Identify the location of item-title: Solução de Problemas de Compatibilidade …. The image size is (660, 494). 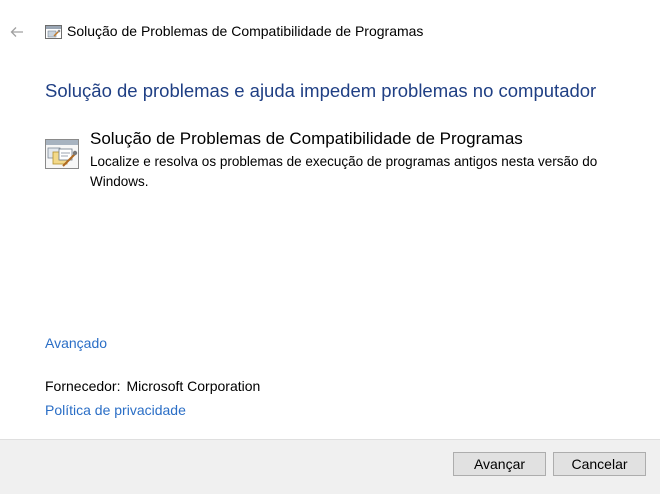
(306, 138).